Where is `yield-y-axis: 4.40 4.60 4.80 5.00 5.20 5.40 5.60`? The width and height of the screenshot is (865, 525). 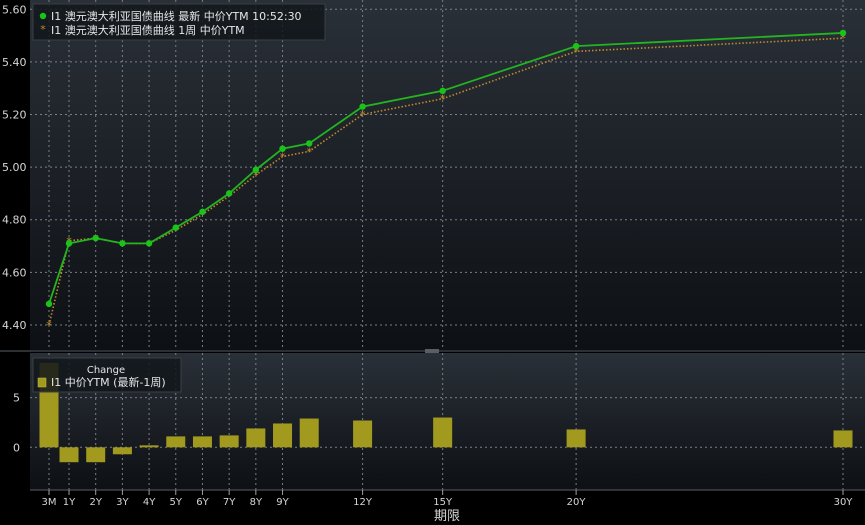 yield-y-axis: 4.40 4.60 4.80 5.00 5.20 5.40 5.60 is located at coordinates (14, 167).